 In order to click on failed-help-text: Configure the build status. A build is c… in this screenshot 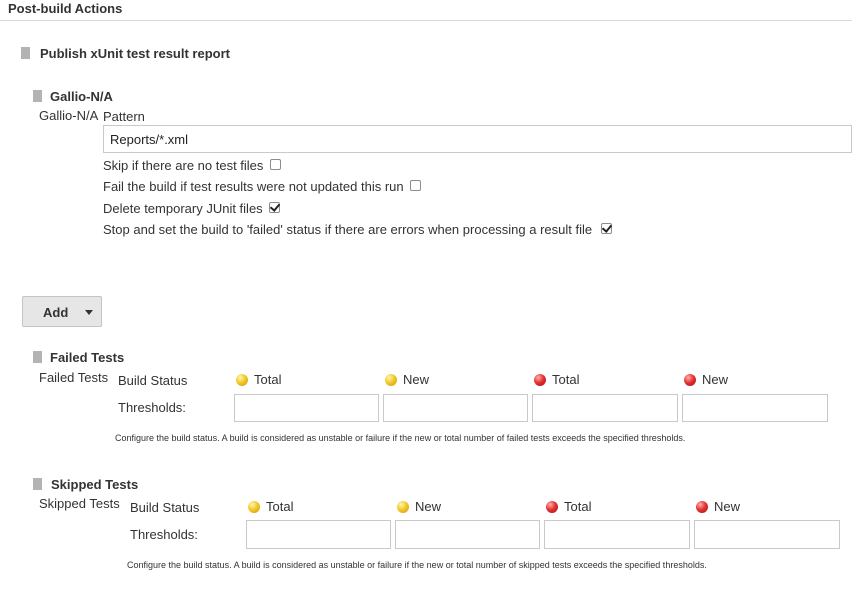, I will do `click(400, 438)`.